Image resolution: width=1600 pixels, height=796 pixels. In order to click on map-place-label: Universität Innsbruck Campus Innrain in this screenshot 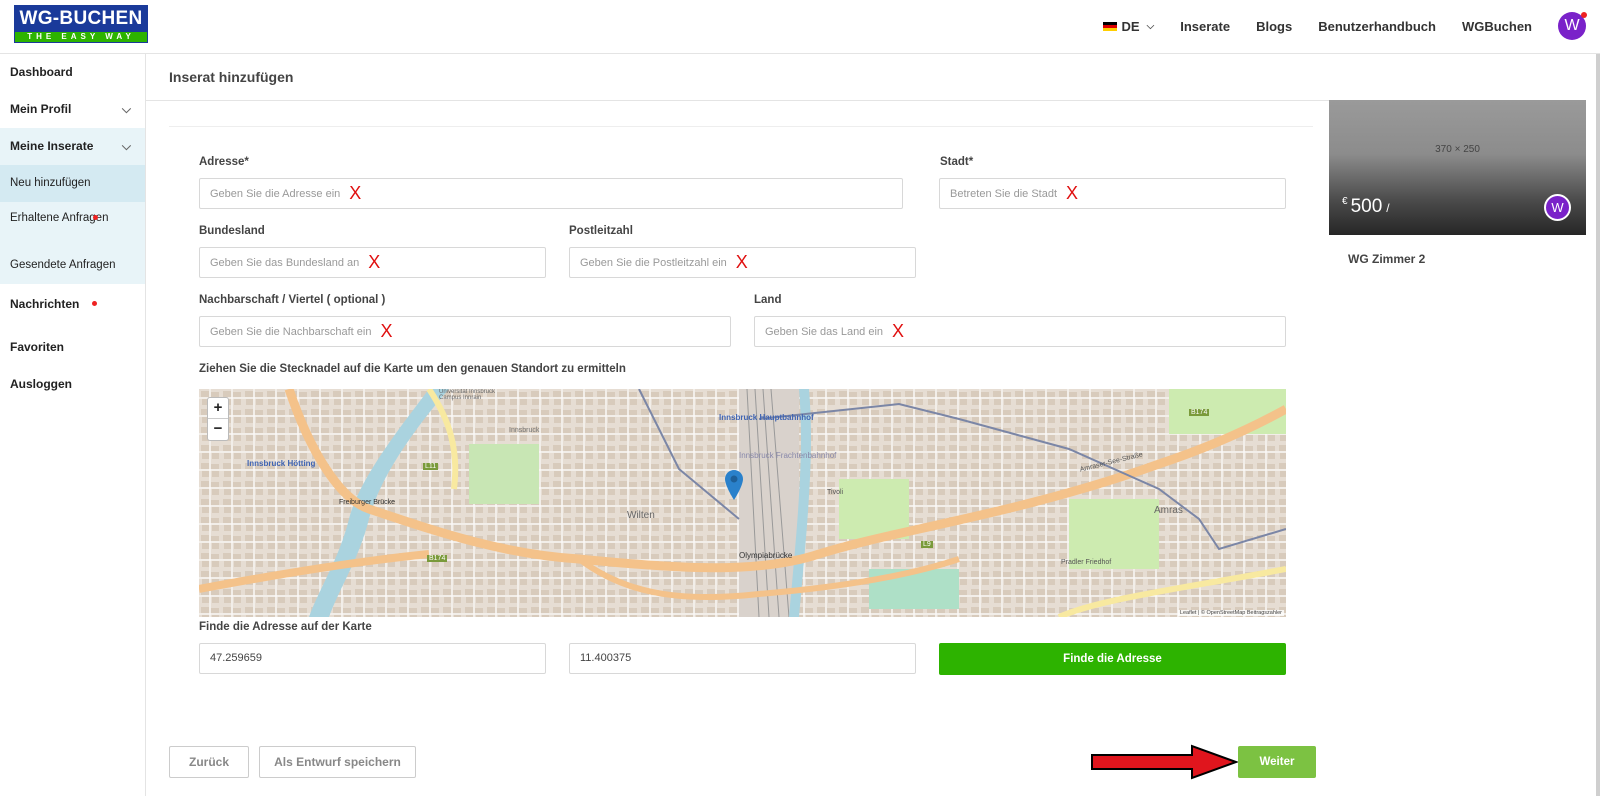, I will do `click(467, 395)`.